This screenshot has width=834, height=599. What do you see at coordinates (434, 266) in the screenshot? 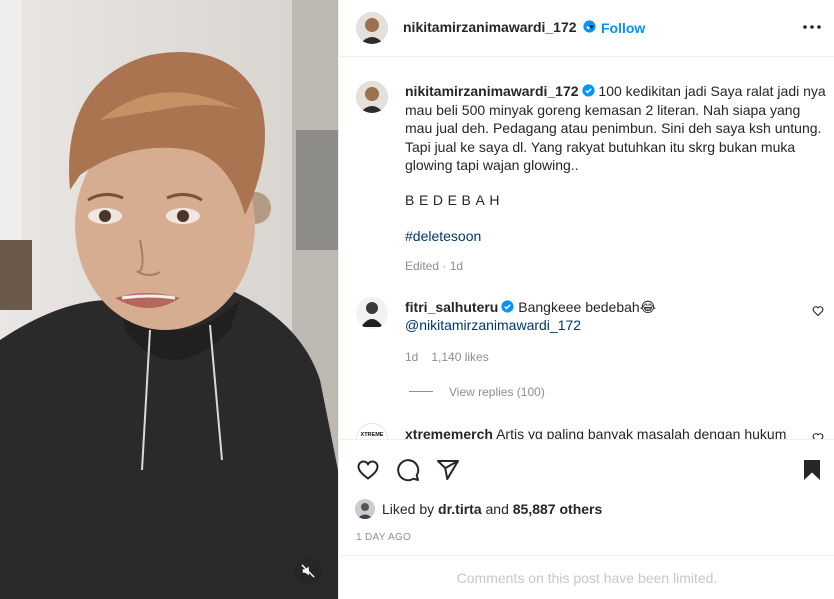
I see `edited-timestamp: Edited · 1d` at bounding box center [434, 266].